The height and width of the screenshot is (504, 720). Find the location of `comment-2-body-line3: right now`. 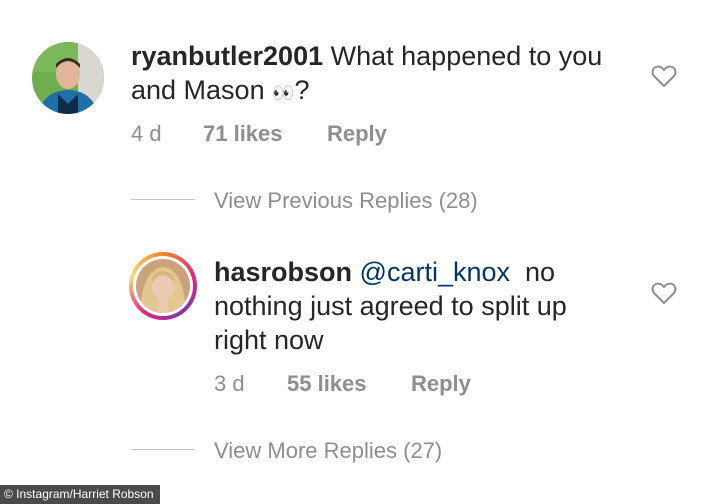

comment-2-body-line3: right now is located at coordinates (269, 340).